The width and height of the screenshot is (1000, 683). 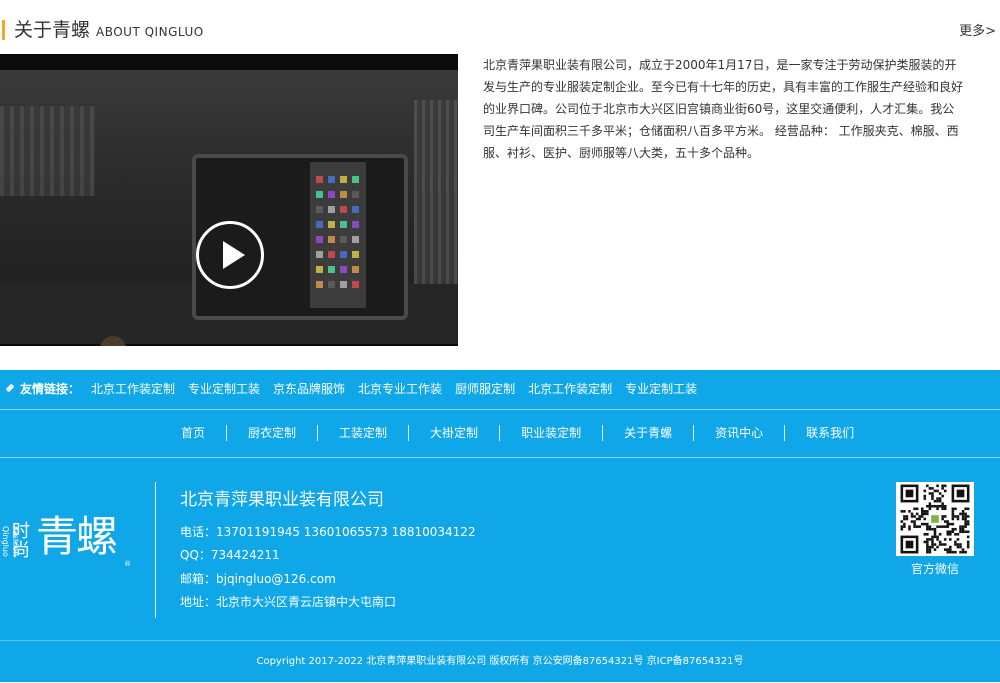 What do you see at coordinates (362, 433) in the screenshot?
I see `nav-item-workwear: 工装定制` at bounding box center [362, 433].